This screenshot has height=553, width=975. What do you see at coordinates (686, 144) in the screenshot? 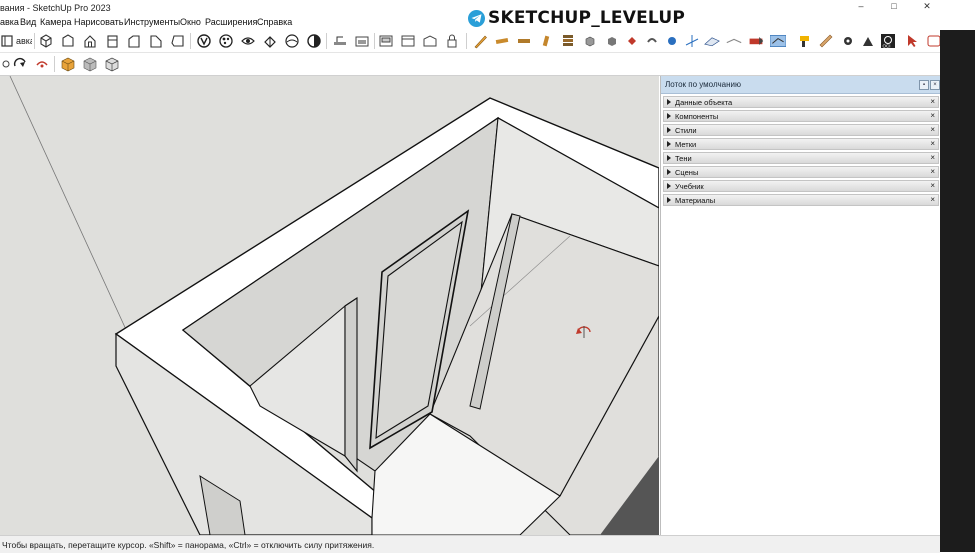
I see `tray-panel-label: Метки` at bounding box center [686, 144].